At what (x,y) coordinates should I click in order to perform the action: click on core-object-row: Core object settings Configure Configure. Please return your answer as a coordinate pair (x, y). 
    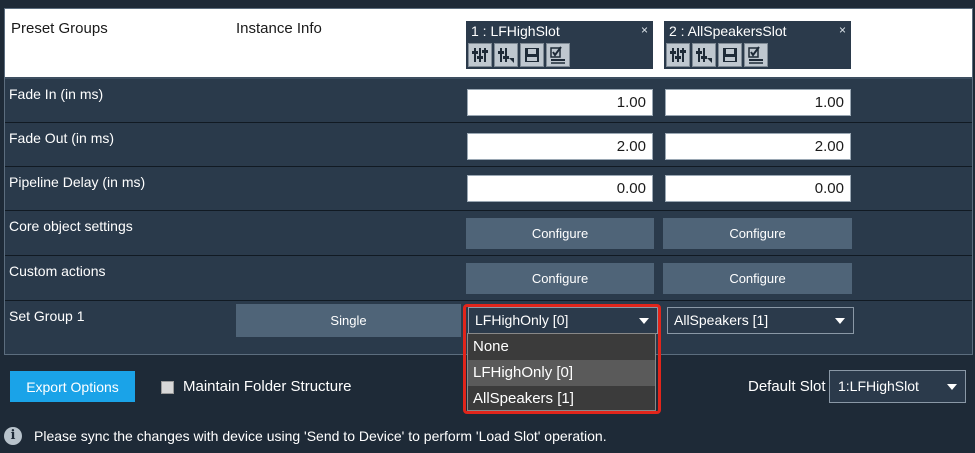
    Looking at the image, I should click on (488, 233).